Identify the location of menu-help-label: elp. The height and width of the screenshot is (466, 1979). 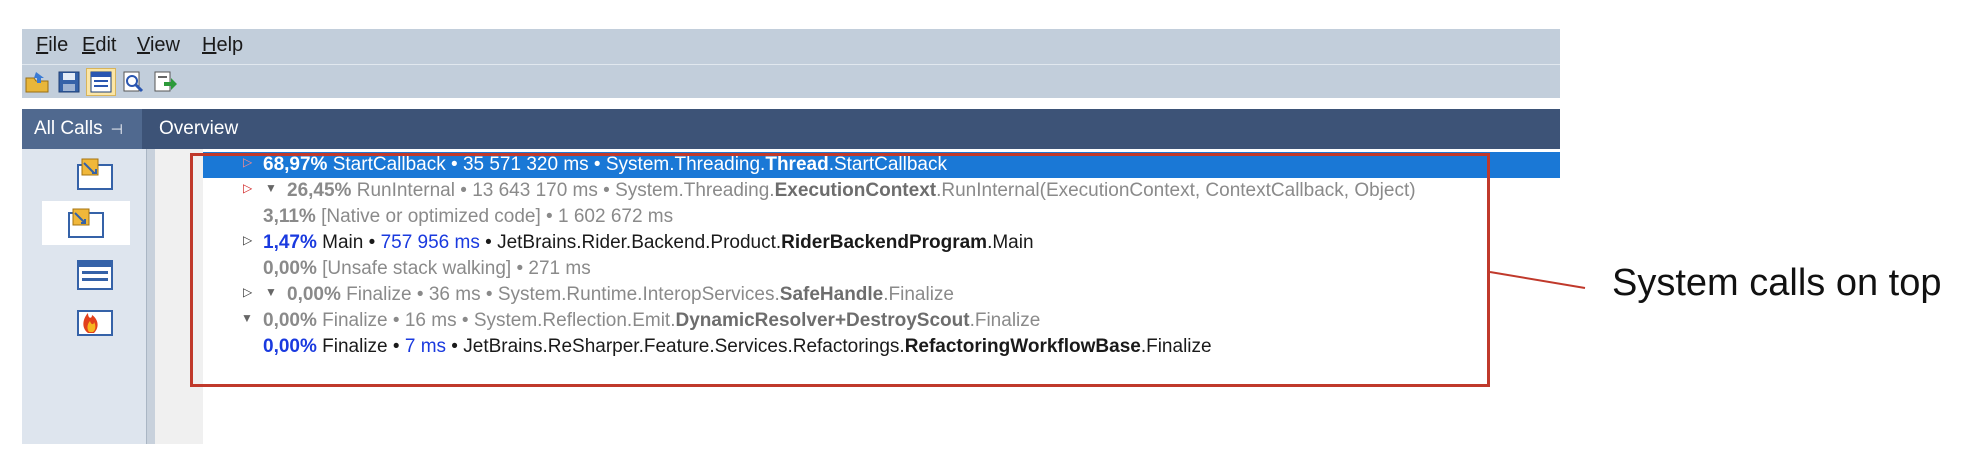
(230, 45).